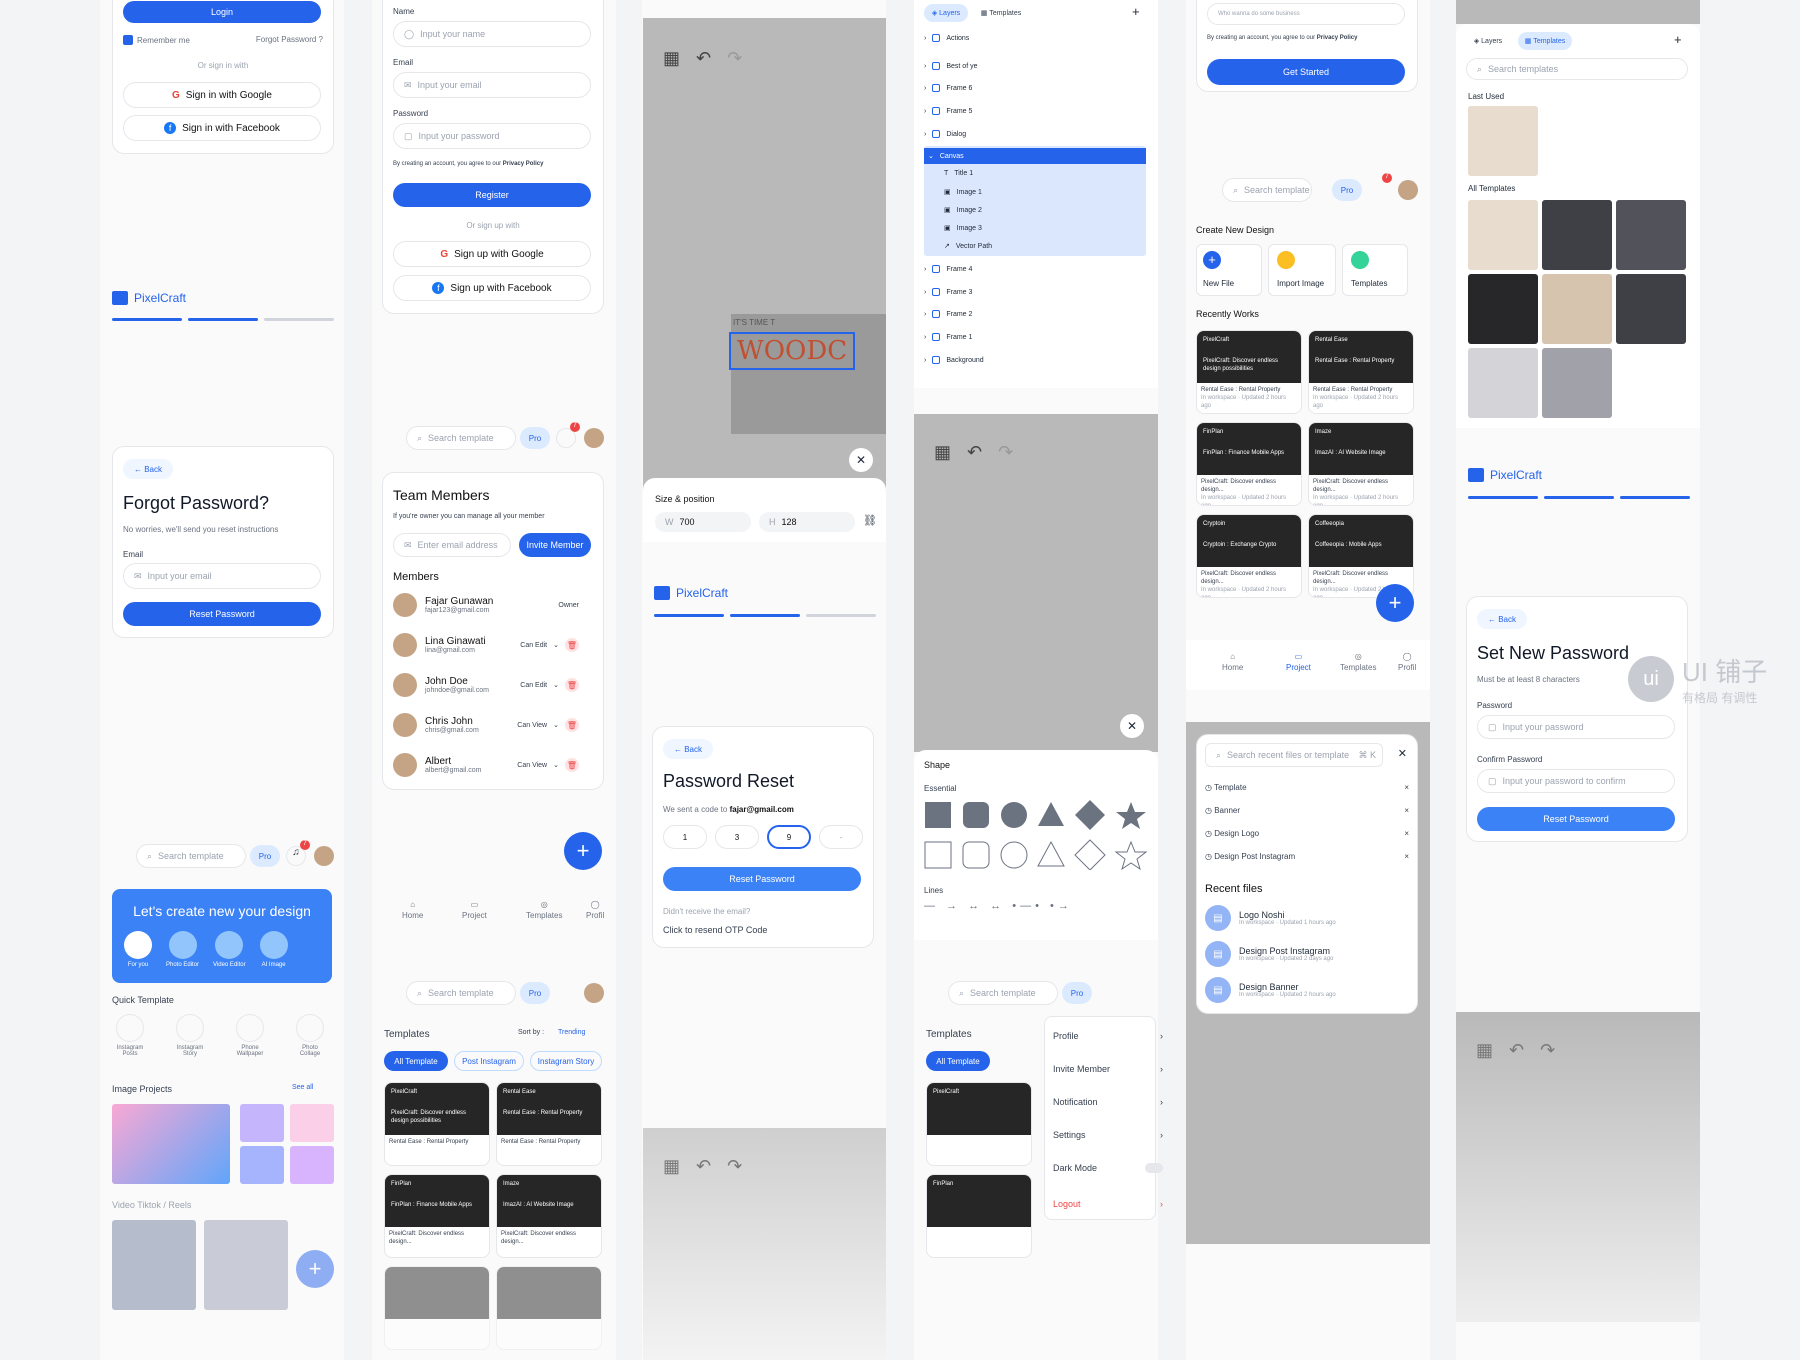 The width and height of the screenshot is (1800, 1360). I want to click on history-item: ◷ Design Post Instagram ×, so click(1307, 856).